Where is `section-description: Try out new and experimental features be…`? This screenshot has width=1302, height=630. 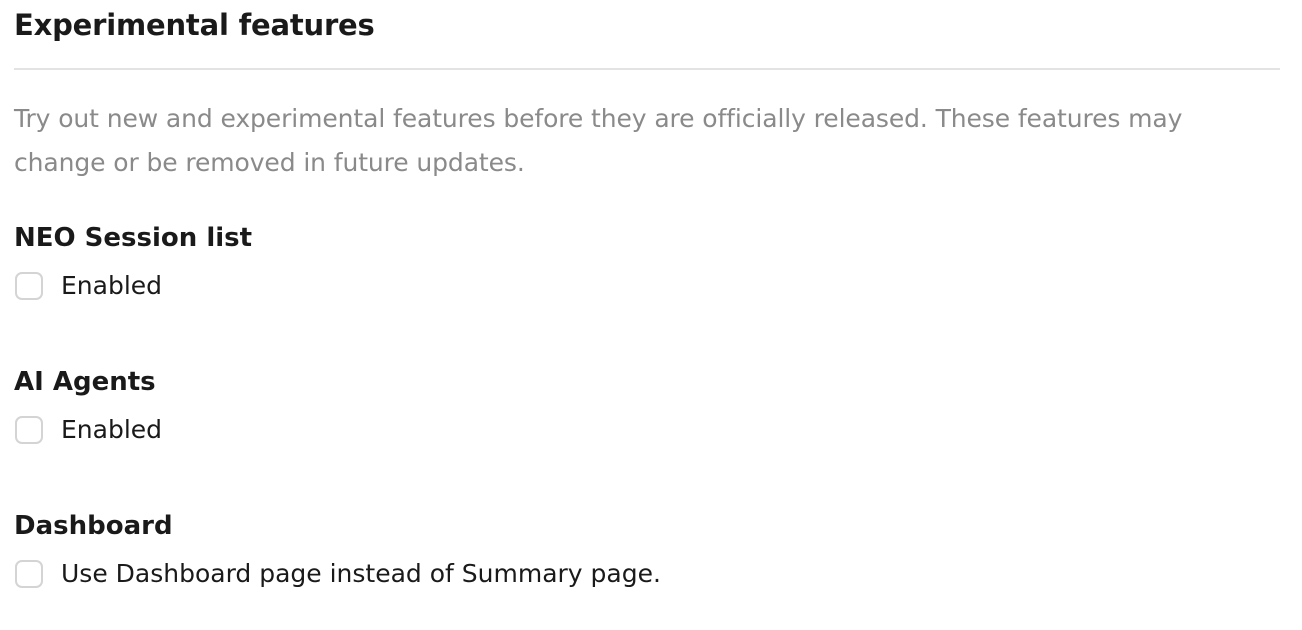 section-description: Try out new and experimental features be… is located at coordinates (598, 140).